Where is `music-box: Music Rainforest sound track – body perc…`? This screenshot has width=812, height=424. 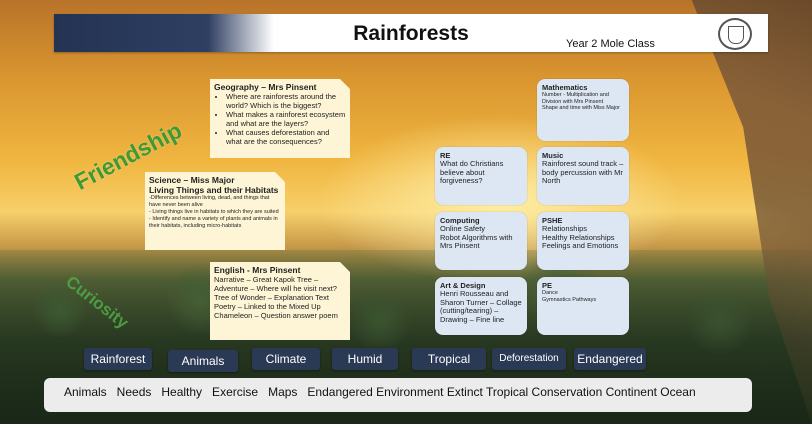 music-box: Music Rainforest sound track – body perc… is located at coordinates (583, 176).